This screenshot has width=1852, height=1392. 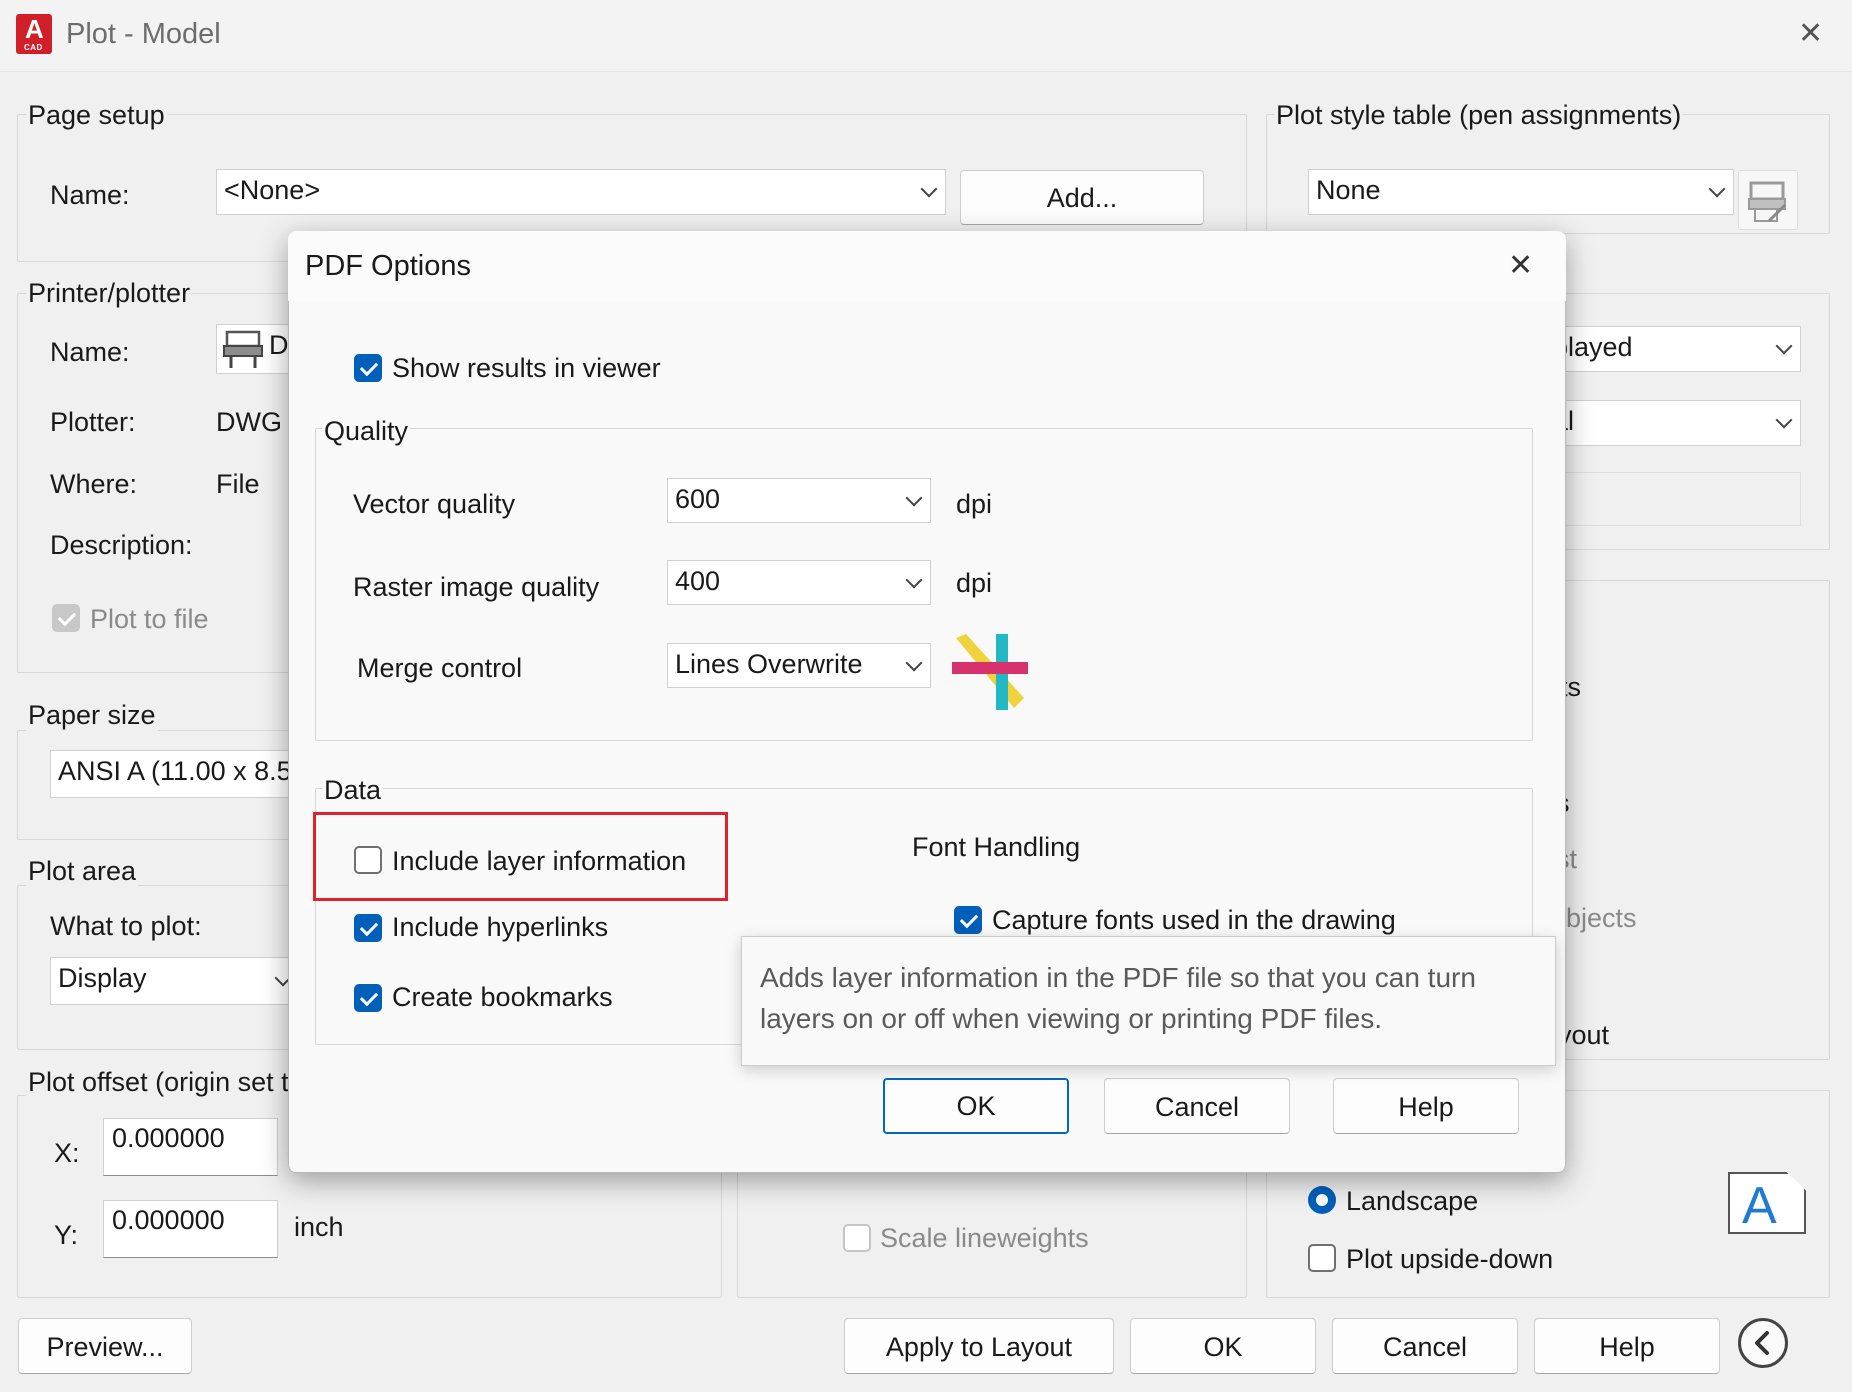 I want to click on raster-quality-unit: dpi, so click(x=974, y=583).